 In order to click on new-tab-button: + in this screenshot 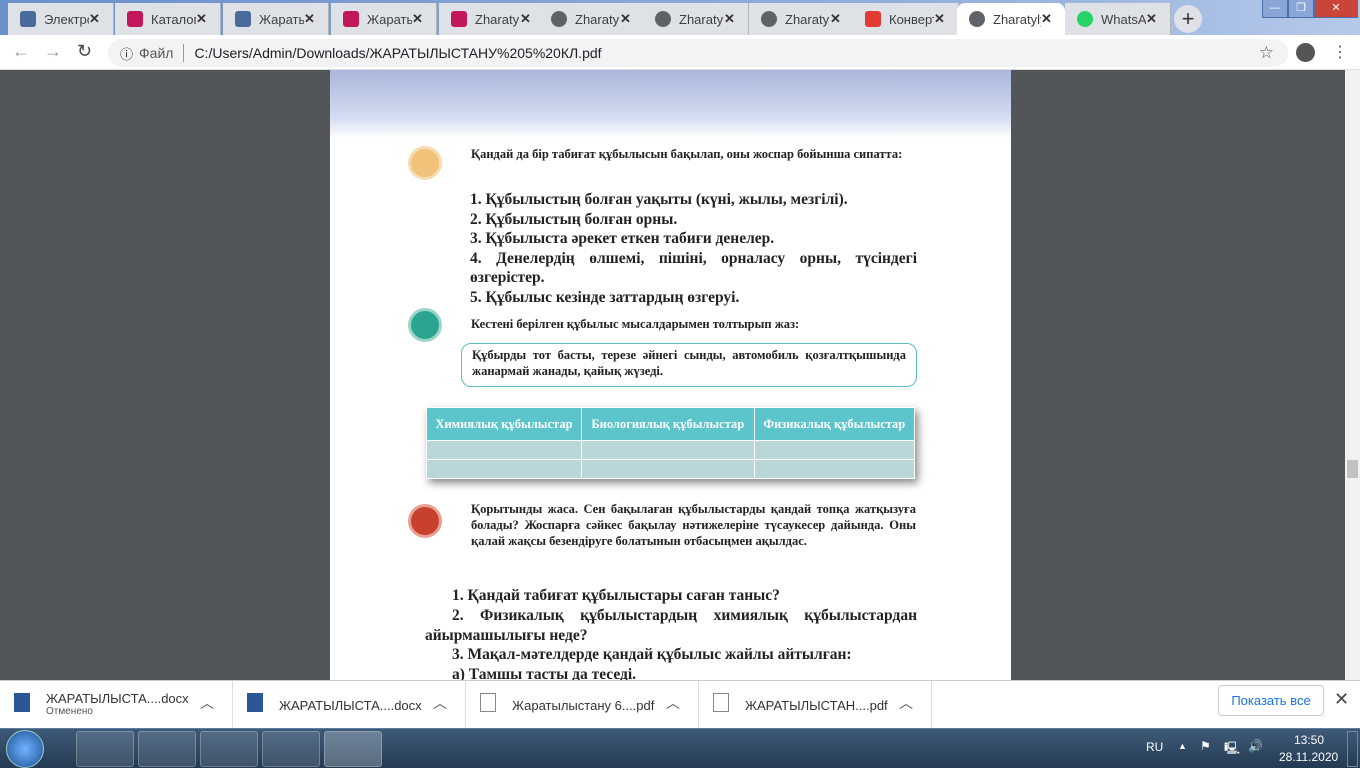, I will do `click(1188, 19)`.